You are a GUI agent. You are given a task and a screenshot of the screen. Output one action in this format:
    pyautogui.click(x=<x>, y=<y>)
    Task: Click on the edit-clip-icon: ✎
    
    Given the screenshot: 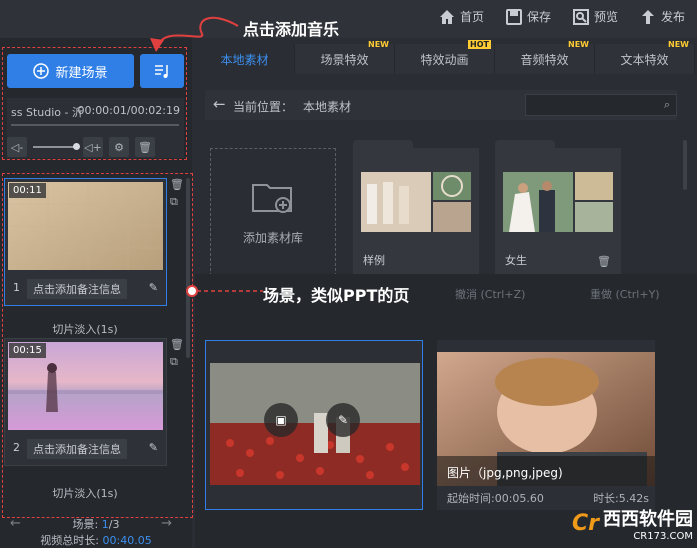 What is the action you would take?
    pyautogui.click(x=343, y=420)
    